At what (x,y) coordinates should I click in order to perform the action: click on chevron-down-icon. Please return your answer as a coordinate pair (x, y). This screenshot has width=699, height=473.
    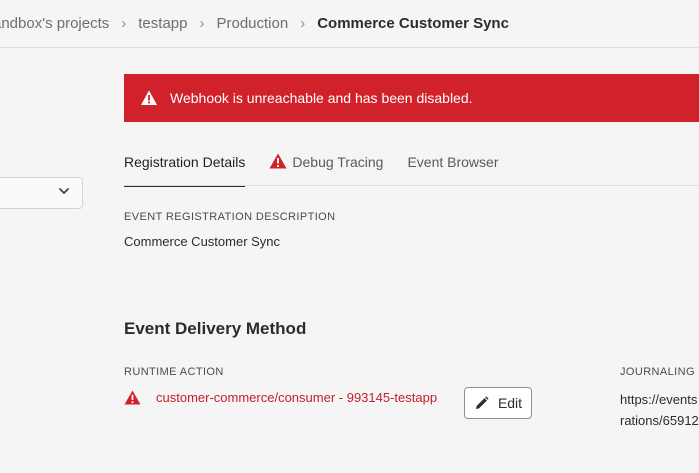
    Looking at the image, I should click on (64, 191).